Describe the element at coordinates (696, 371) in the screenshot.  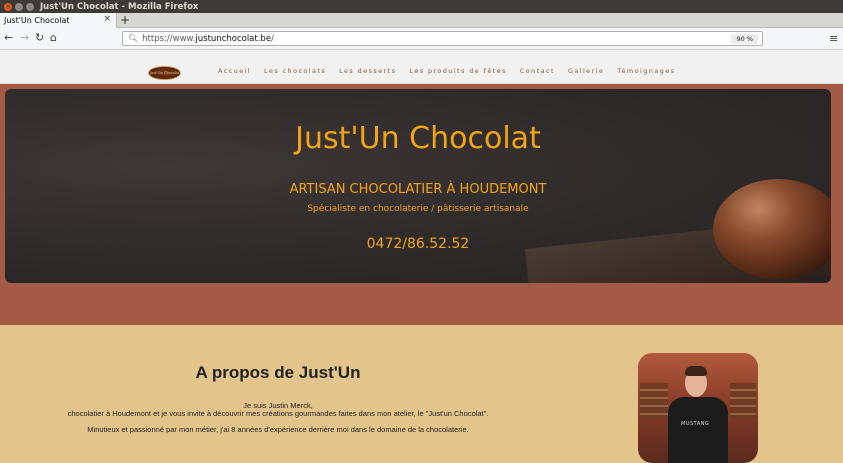
I see `portrait-hair` at that location.